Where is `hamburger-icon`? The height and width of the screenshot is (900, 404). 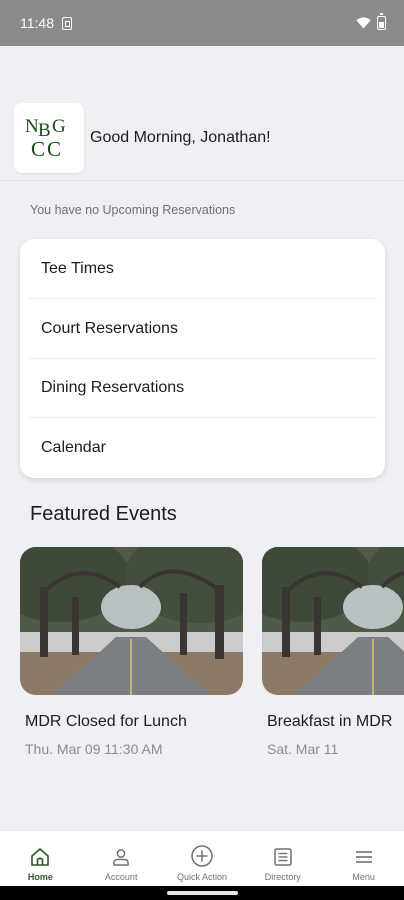
hamburger-icon is located at coordinates (363, 857).